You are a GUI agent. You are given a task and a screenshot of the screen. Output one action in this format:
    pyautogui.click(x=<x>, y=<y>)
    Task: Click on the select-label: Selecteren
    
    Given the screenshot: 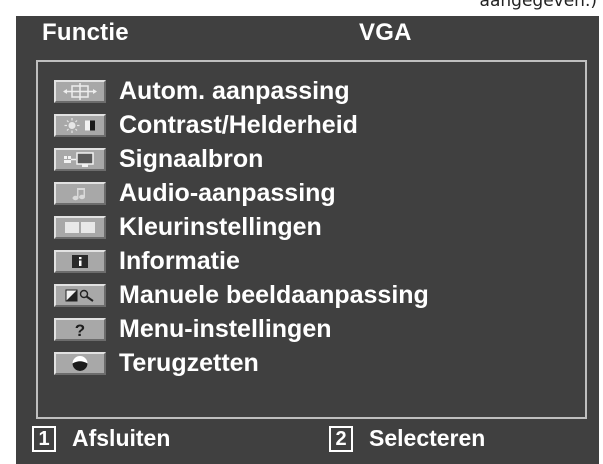 What is the action you would take?
    pyautogui.click(x=427, y=438)
    